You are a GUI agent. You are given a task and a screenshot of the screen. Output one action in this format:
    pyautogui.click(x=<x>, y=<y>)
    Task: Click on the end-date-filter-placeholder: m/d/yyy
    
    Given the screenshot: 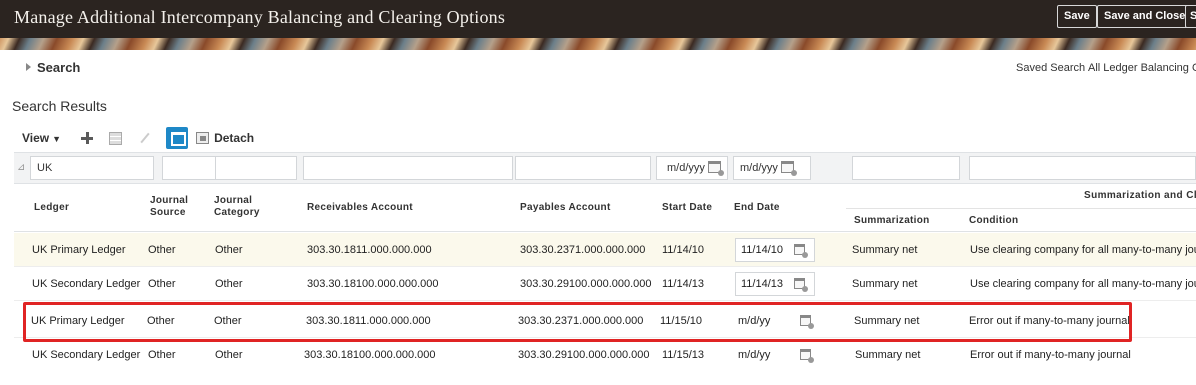 What is the action you would take?
    pyautogui.click(x=759, y=168)
    